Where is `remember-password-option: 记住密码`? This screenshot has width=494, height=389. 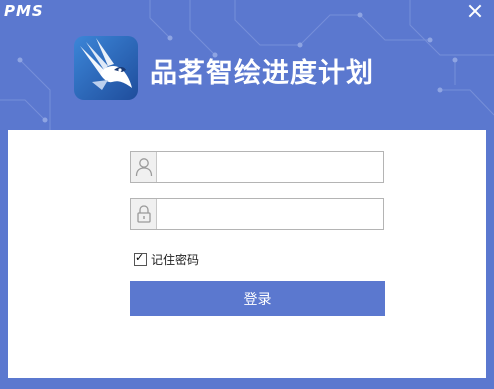
remember-password-option: 记住密码 is located at coordinates (166, 259).